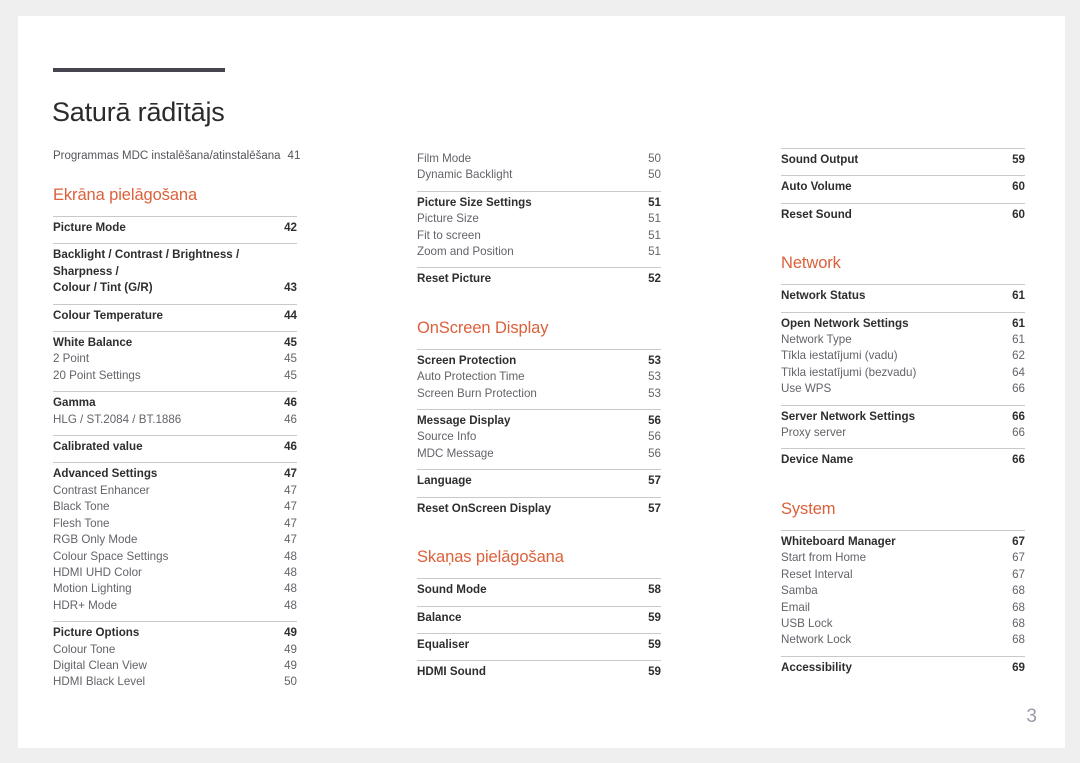 This screenshot has height=763, width=1080. Describe the element at coordinates (903, 356) in the screenshot. I see `toc-entry: Tīkla iestatījumi (vadu) 62` at that location.